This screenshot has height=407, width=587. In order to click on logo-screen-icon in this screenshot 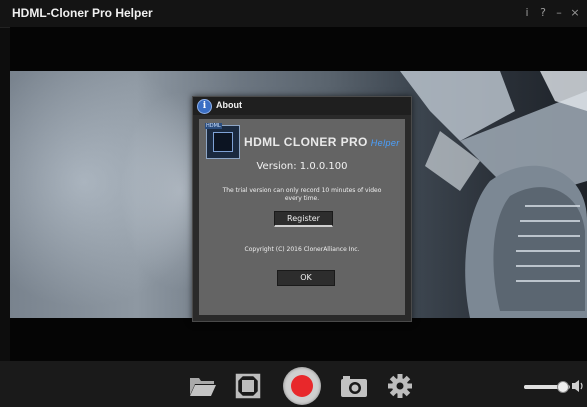, I will do `click(223, 142)`.